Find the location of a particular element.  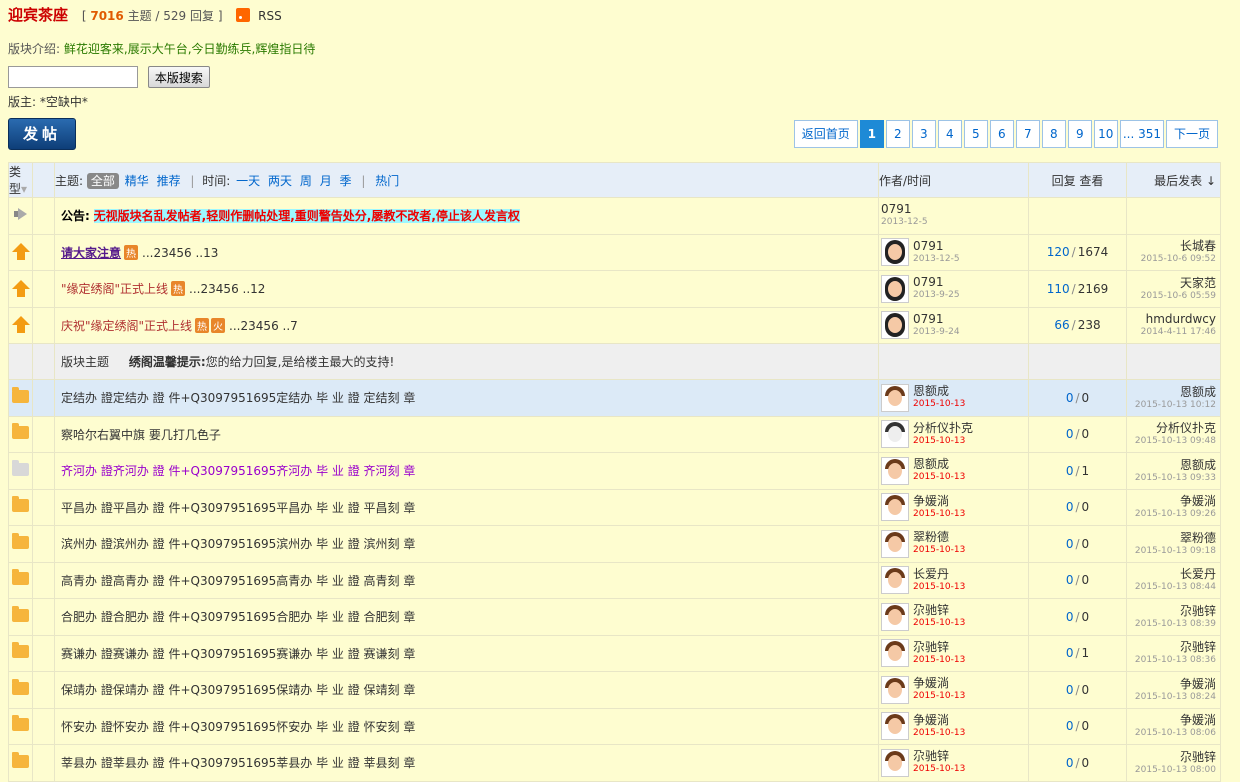

last-post-date: 2015-10-13 08:39 is located at coordinates (1171, 624).